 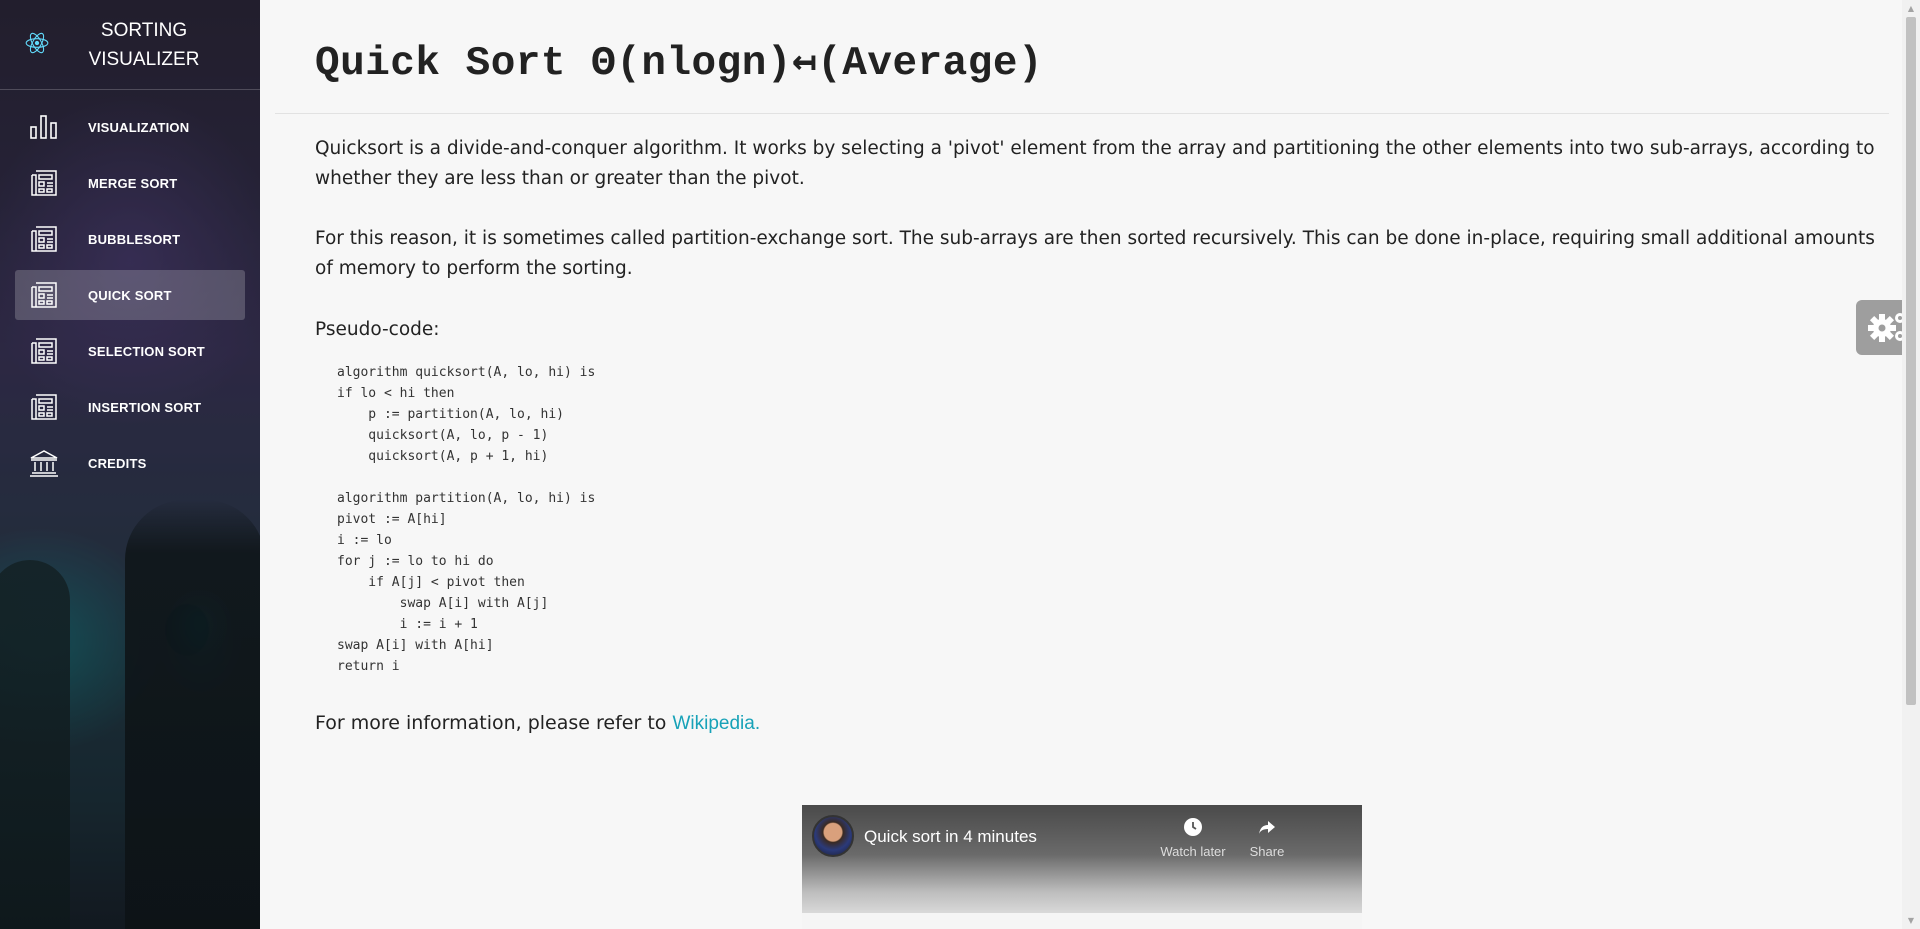 I want to click on page-scrollbar: ▲ ▼, so click(x=1911, y=464).